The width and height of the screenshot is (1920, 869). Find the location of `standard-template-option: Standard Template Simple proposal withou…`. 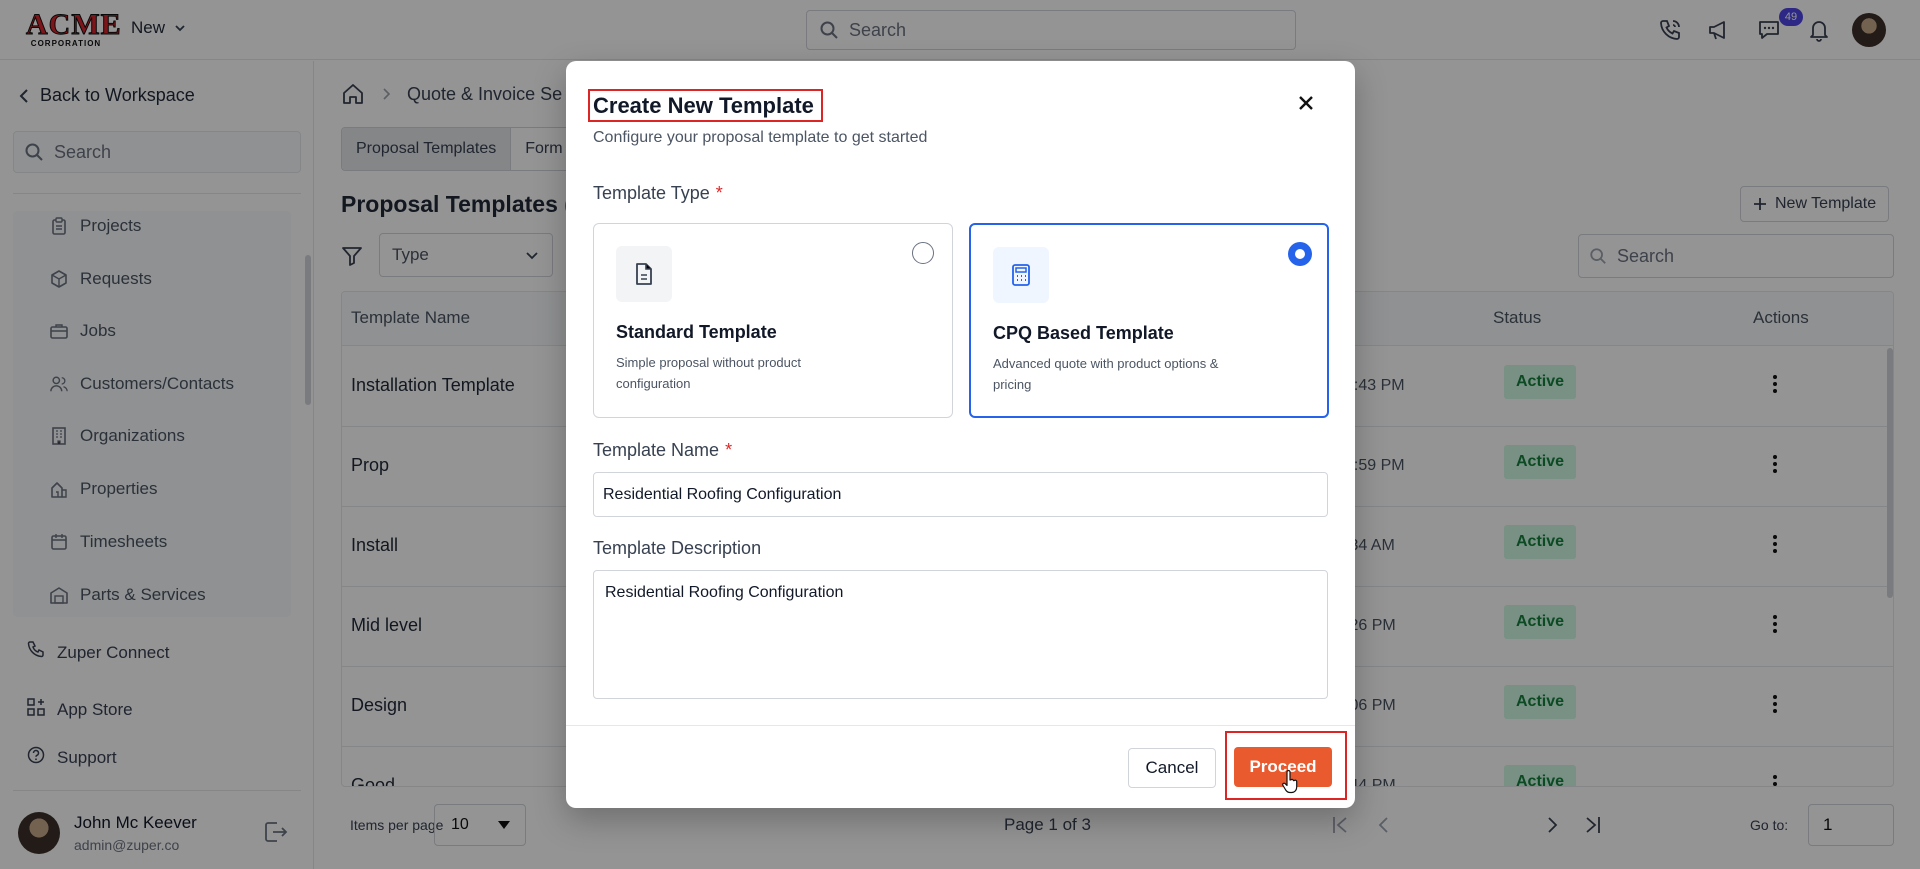

standard-template-option: Standard Template Simple proposal withou… is located at coordinates (773, 320).